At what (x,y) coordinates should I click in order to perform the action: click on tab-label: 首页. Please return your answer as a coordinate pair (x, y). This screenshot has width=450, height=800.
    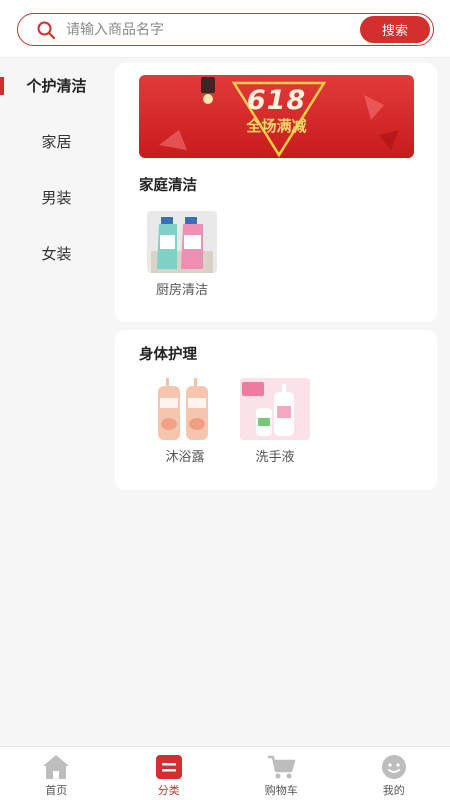
    Looking at the image, I should click on (56, 790).